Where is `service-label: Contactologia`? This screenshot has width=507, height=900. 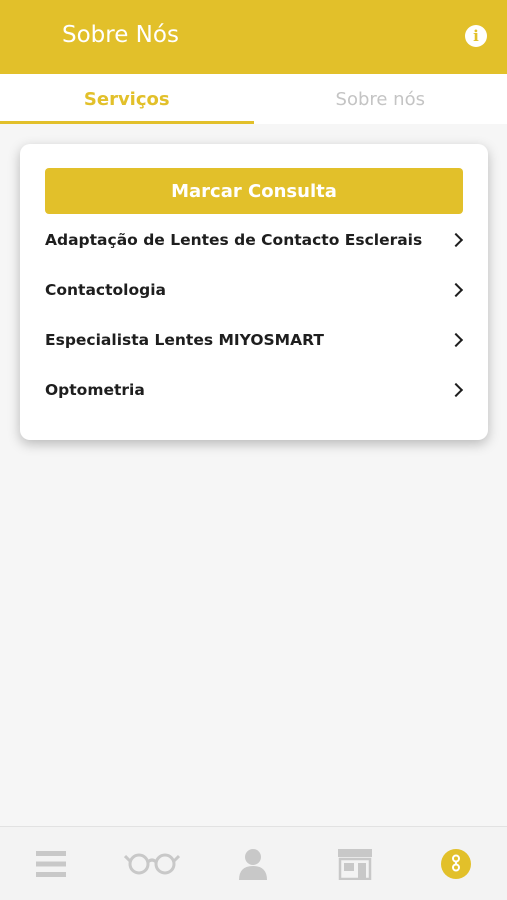
service-label: Contactologia is located at coordinates (106, 290).